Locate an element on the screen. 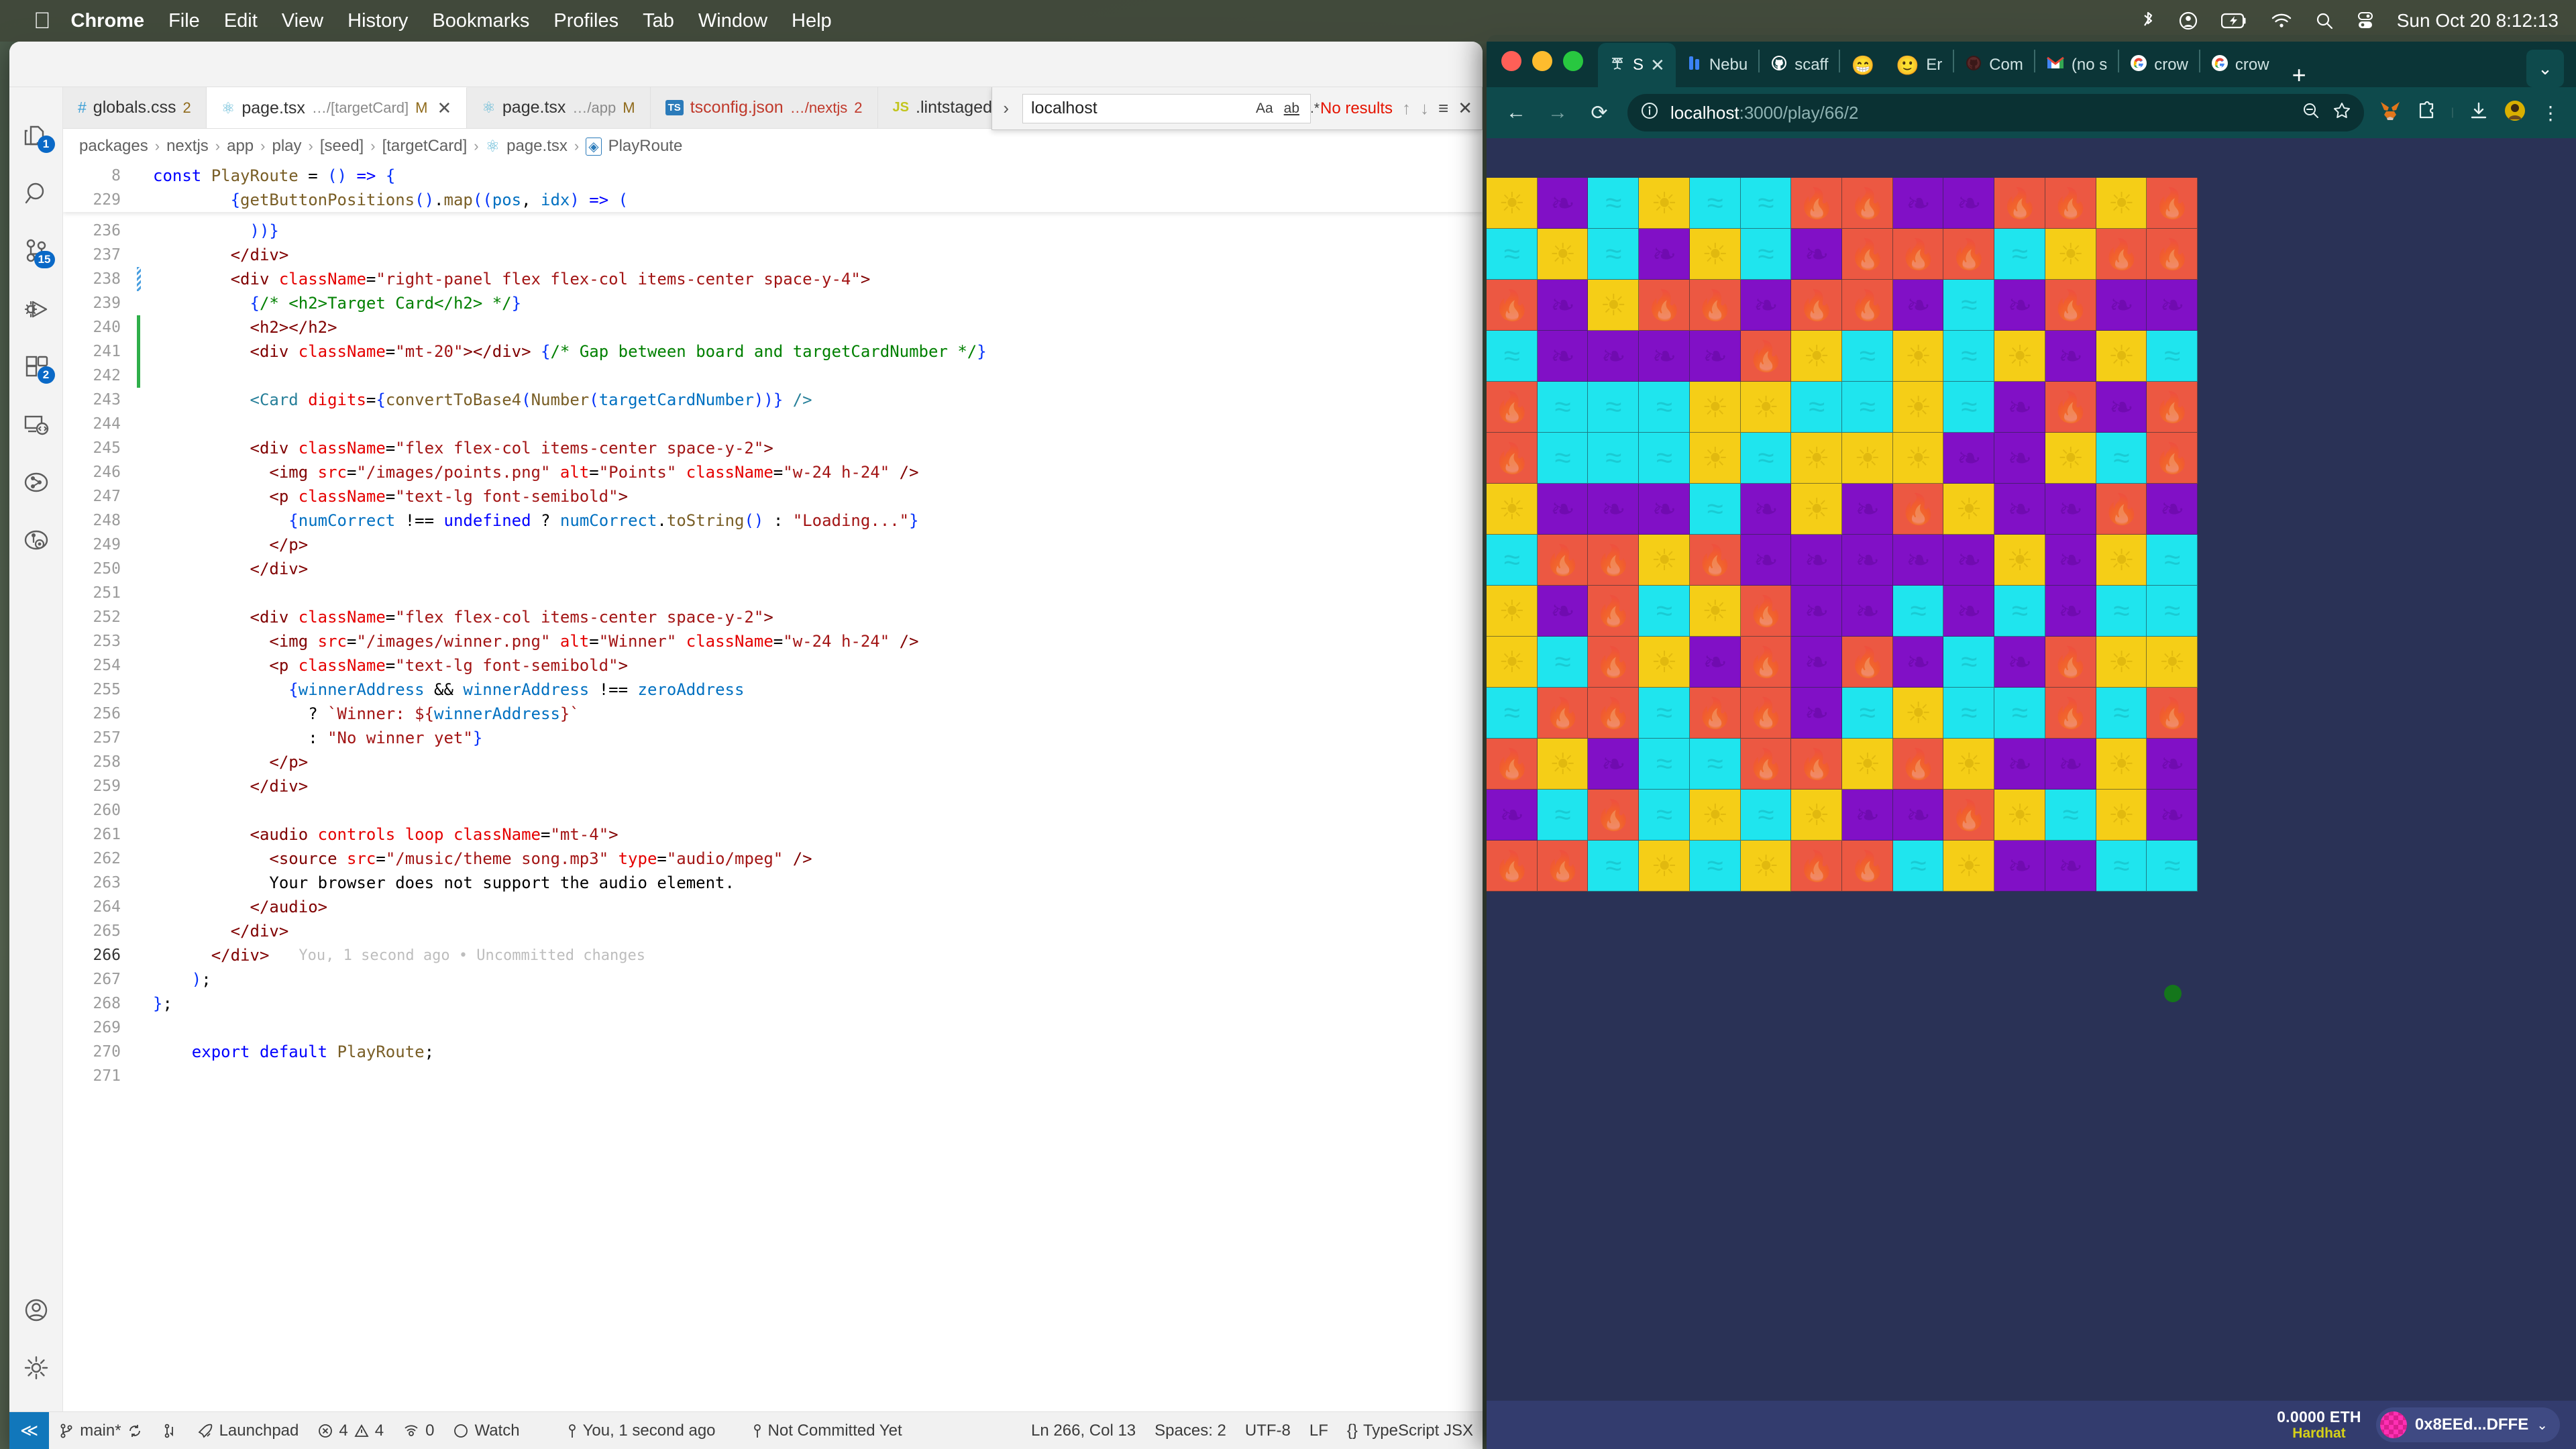 This screenshot has width=2576, height=1449. status-launchpad: Launchpad is located at coordinates (248, 1430).